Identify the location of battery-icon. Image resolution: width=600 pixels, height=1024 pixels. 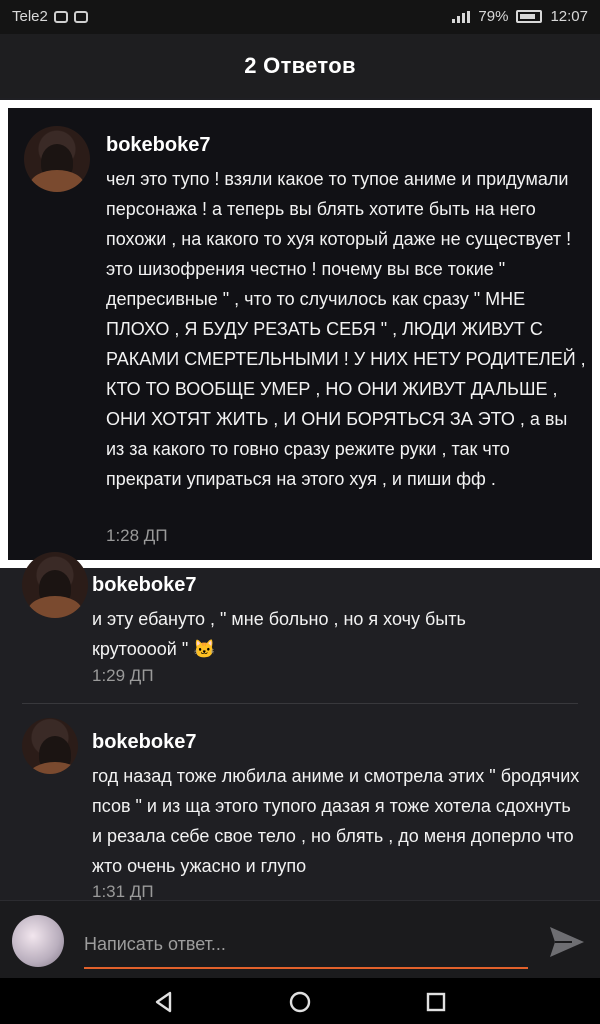
(529, 16).